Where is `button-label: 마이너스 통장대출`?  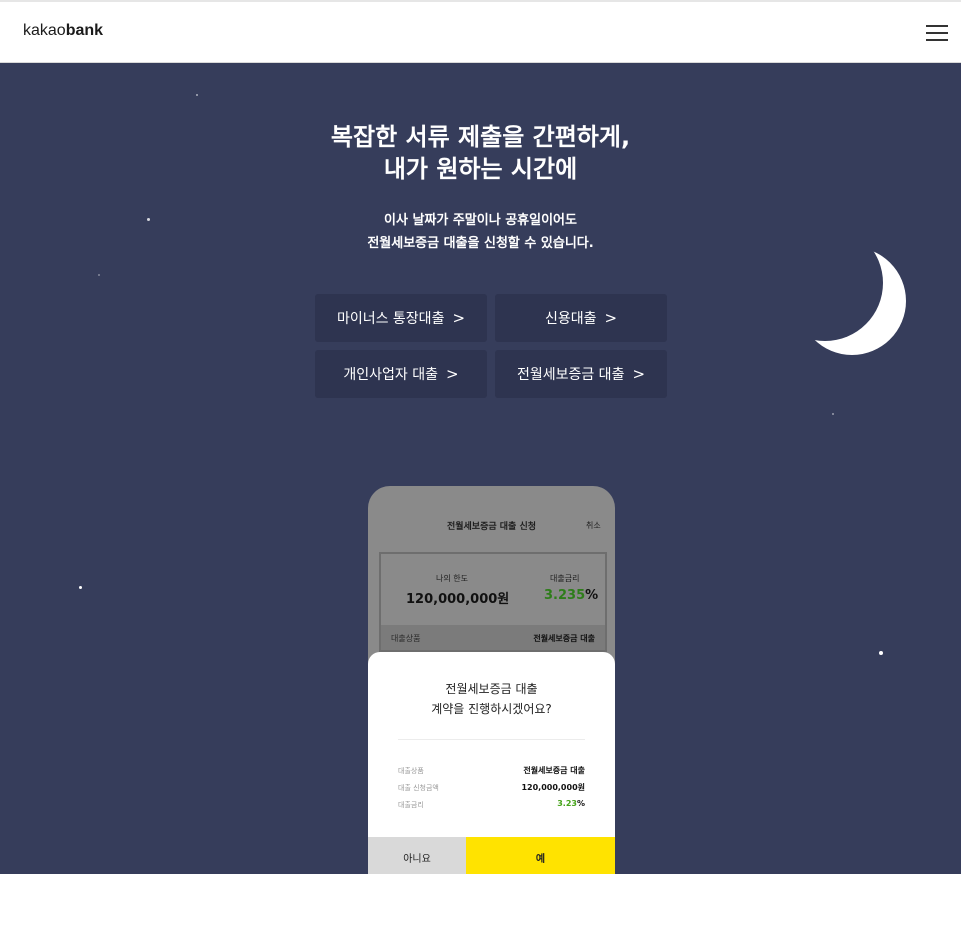 button-label: 마이너스 통장대출 is located at coordinates (390, 319).